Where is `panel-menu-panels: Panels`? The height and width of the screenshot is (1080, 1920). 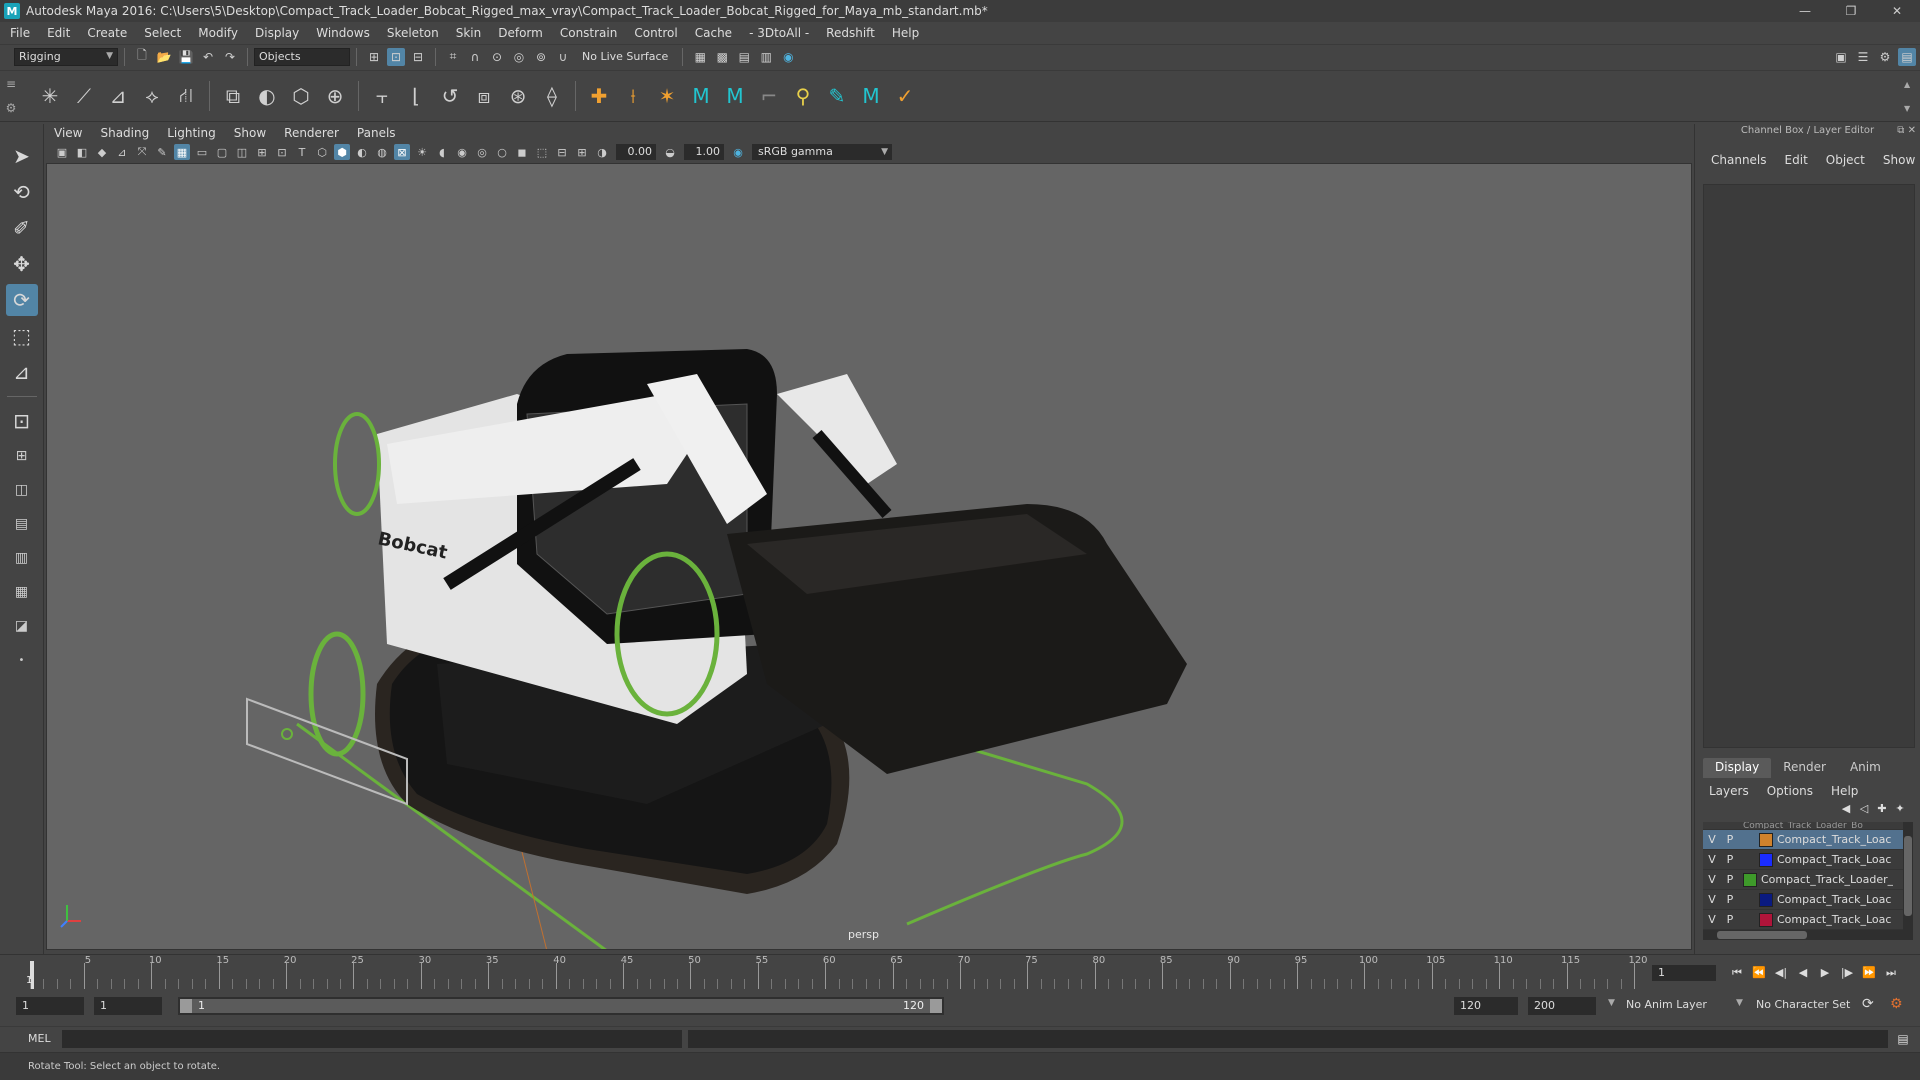 panel-menu-panels: Panels is located at coordinates (376, 133).